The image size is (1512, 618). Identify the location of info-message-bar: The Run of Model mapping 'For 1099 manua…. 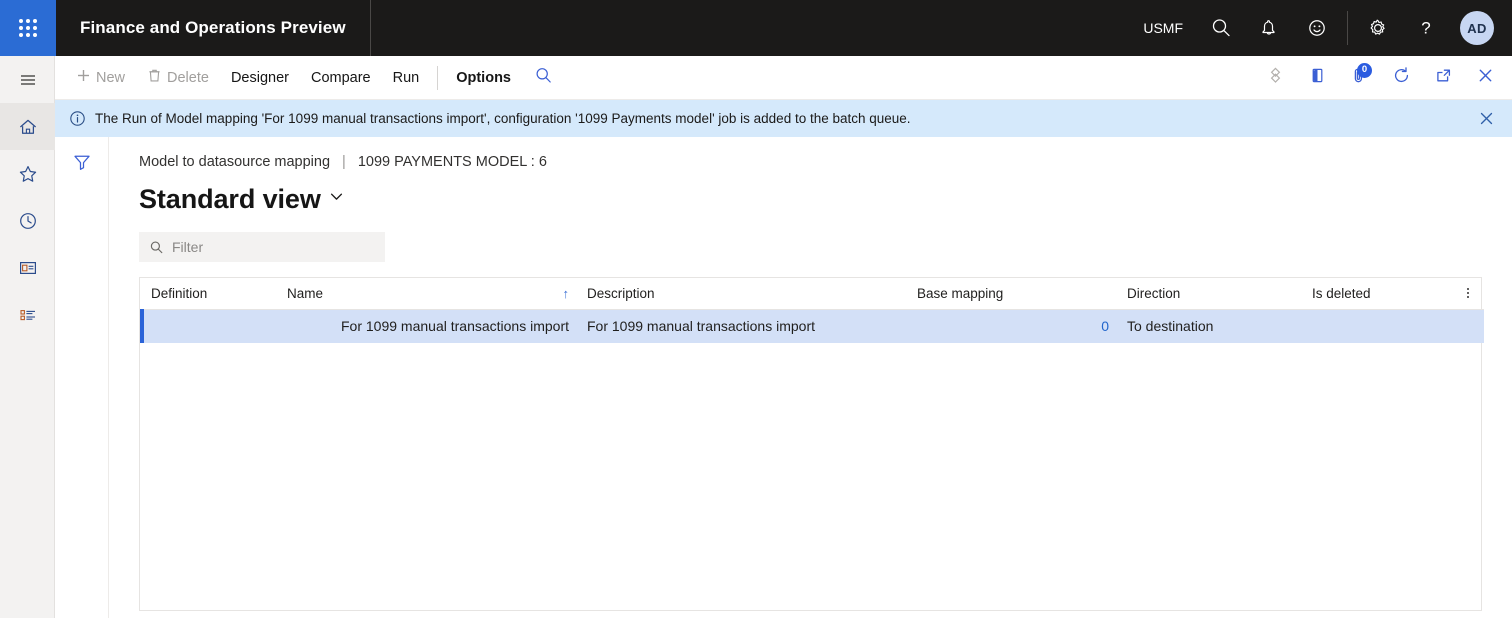
(783, 118).